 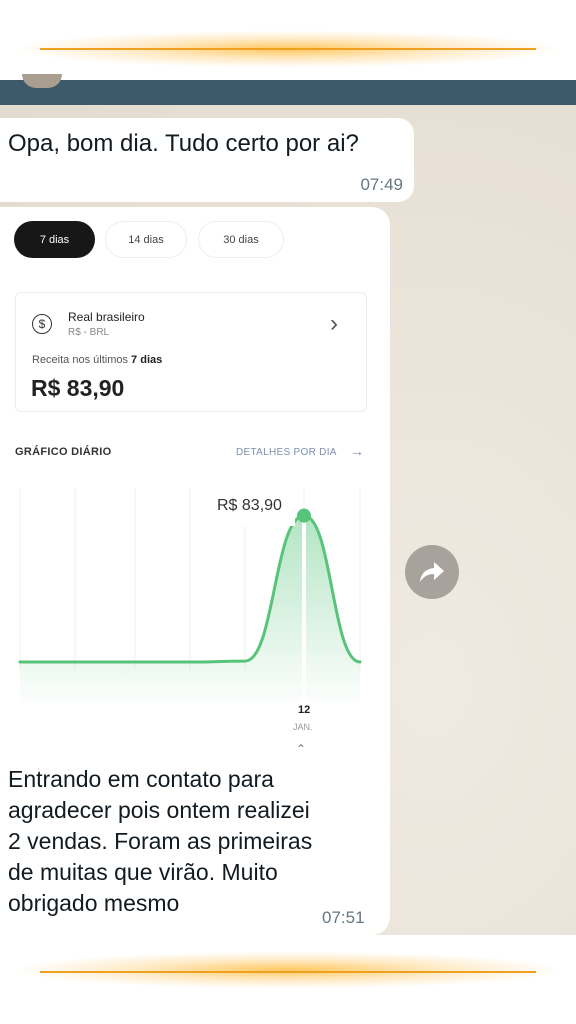 I want to click on message-2-time: 07:51, so click(x=343, y=917).